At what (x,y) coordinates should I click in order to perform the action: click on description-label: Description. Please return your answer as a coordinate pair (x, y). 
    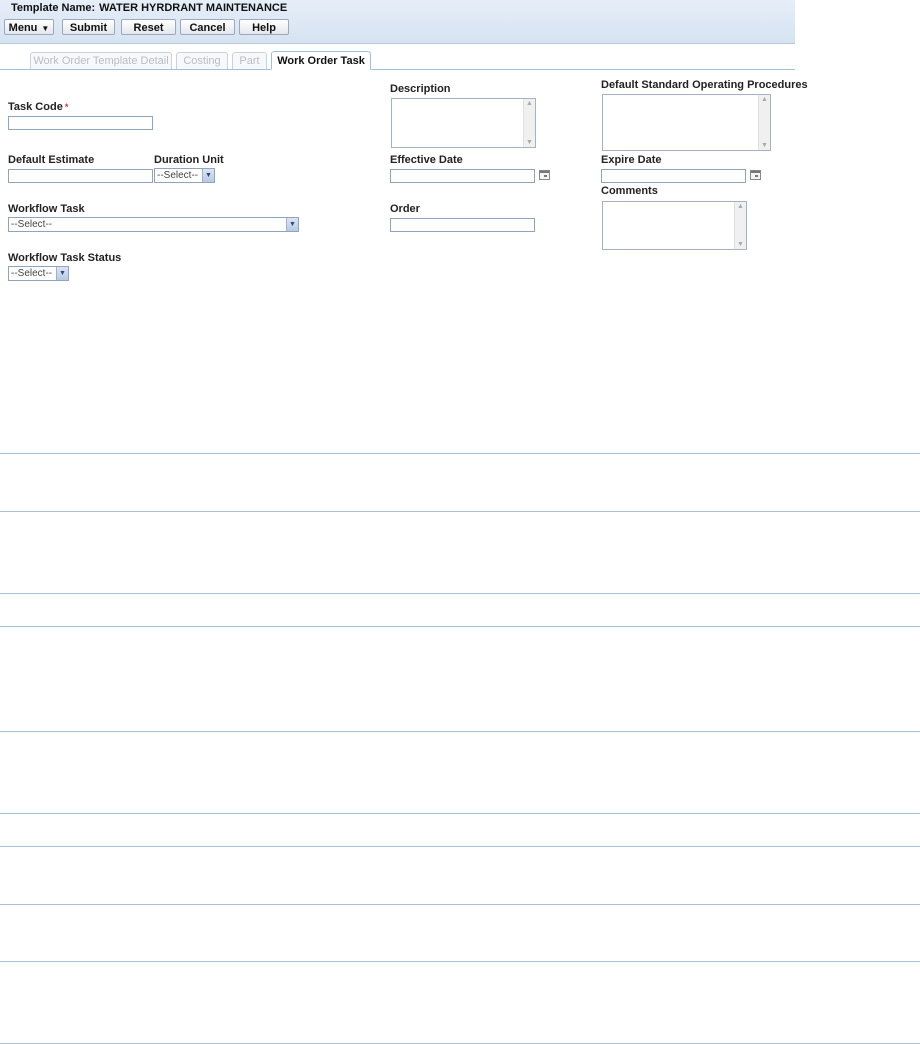
    Looking at the image, I should click on (420, 89).